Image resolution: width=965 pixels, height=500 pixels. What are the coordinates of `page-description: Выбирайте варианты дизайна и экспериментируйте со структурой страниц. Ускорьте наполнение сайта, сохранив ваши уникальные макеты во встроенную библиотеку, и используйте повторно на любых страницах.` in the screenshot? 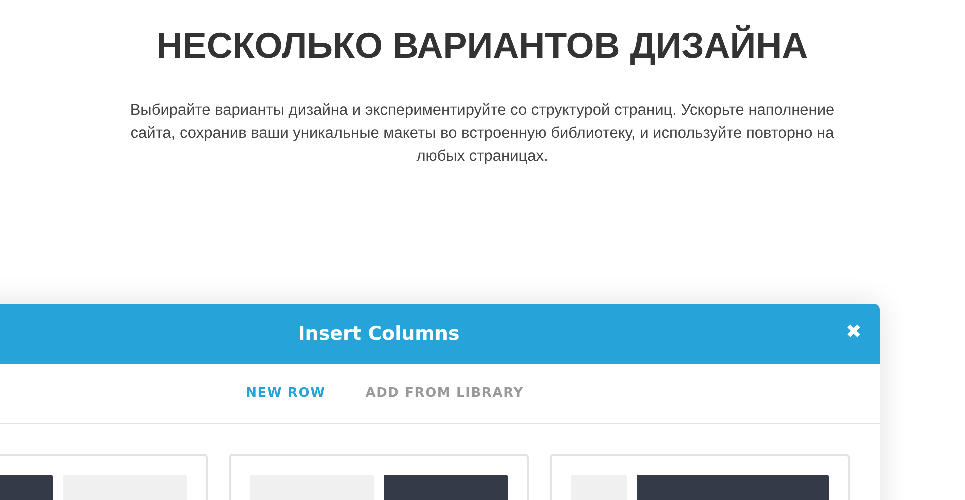 It's located at (482, 134).